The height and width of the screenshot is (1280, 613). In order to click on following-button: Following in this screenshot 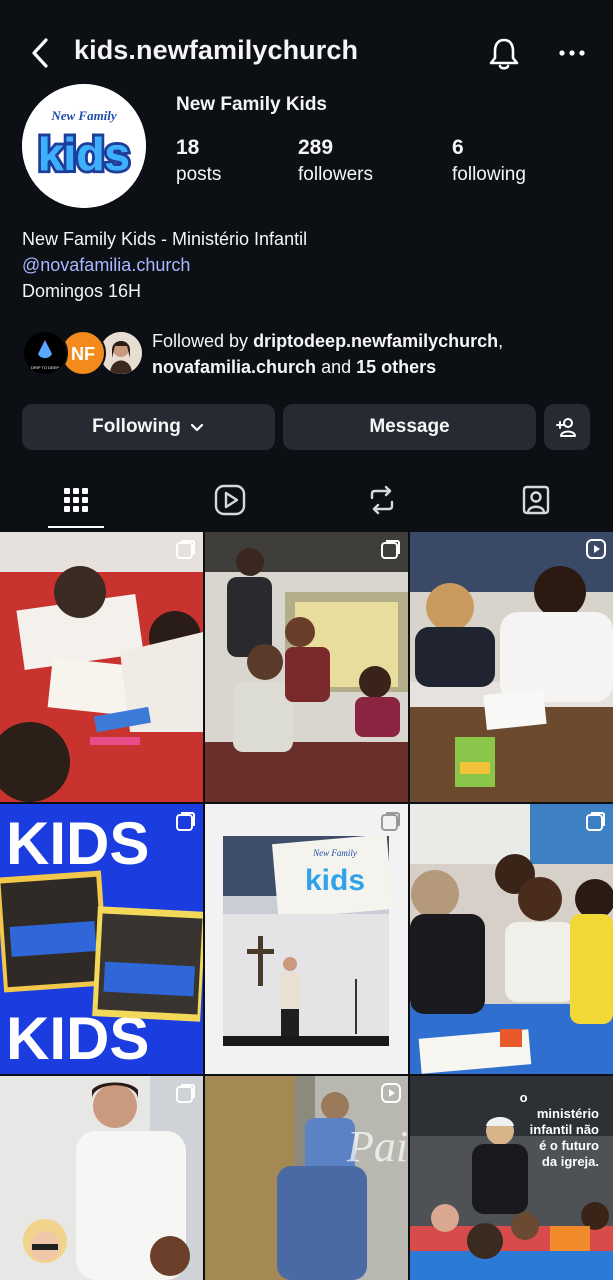, I will do `click(148, 427)`.